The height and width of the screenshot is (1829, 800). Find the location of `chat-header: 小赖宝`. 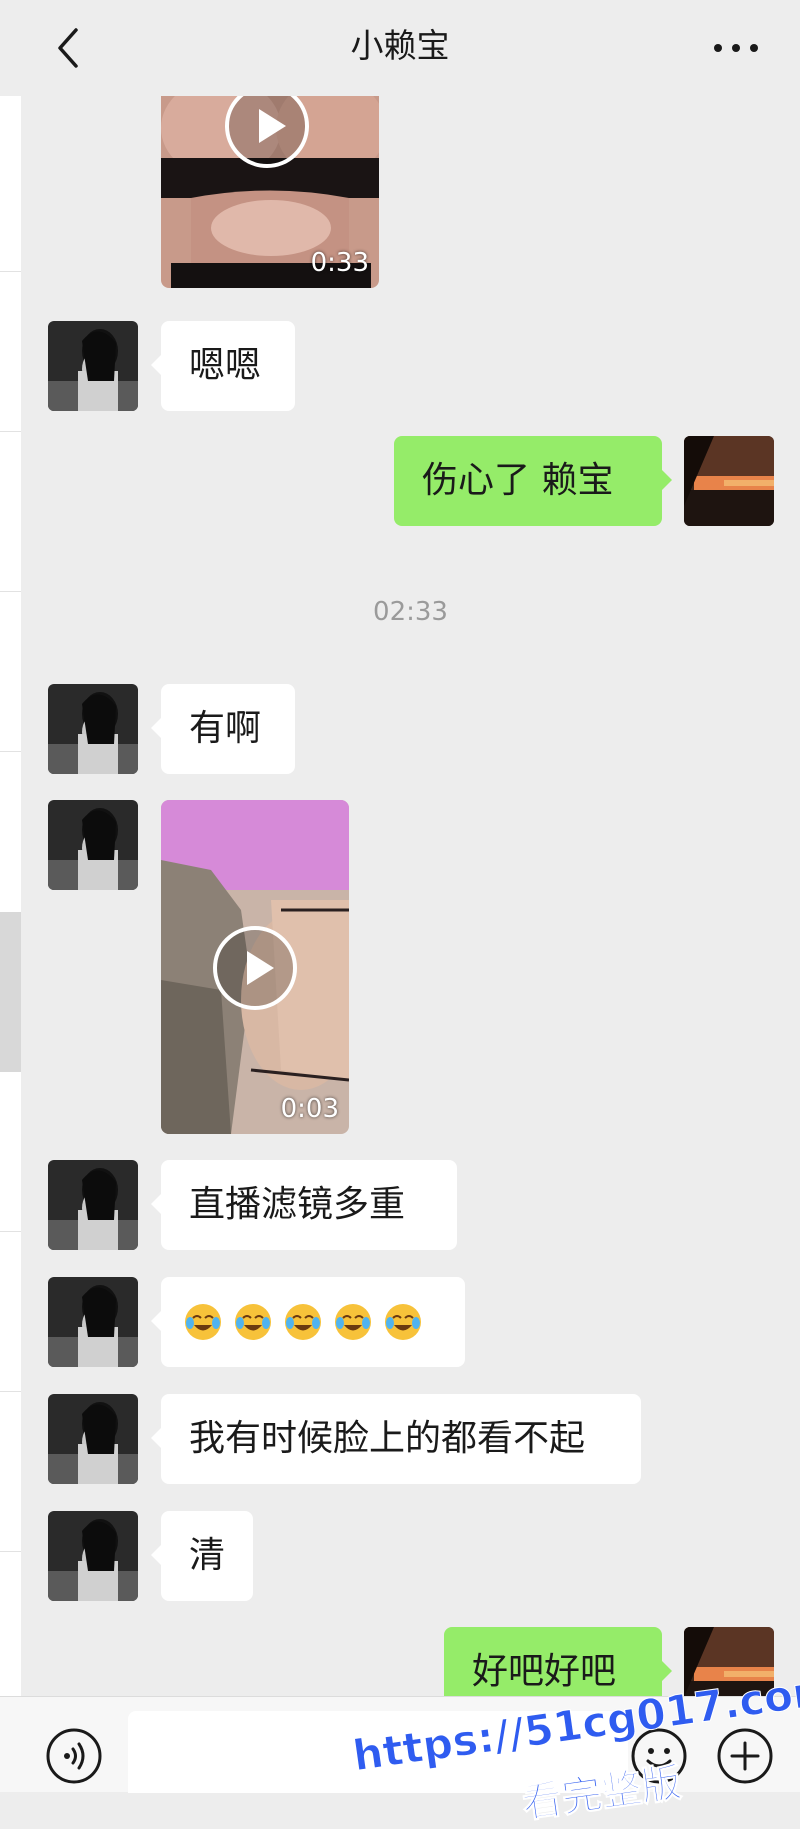

chat-header: 小赖宝 is located at coordinates (400, 48).